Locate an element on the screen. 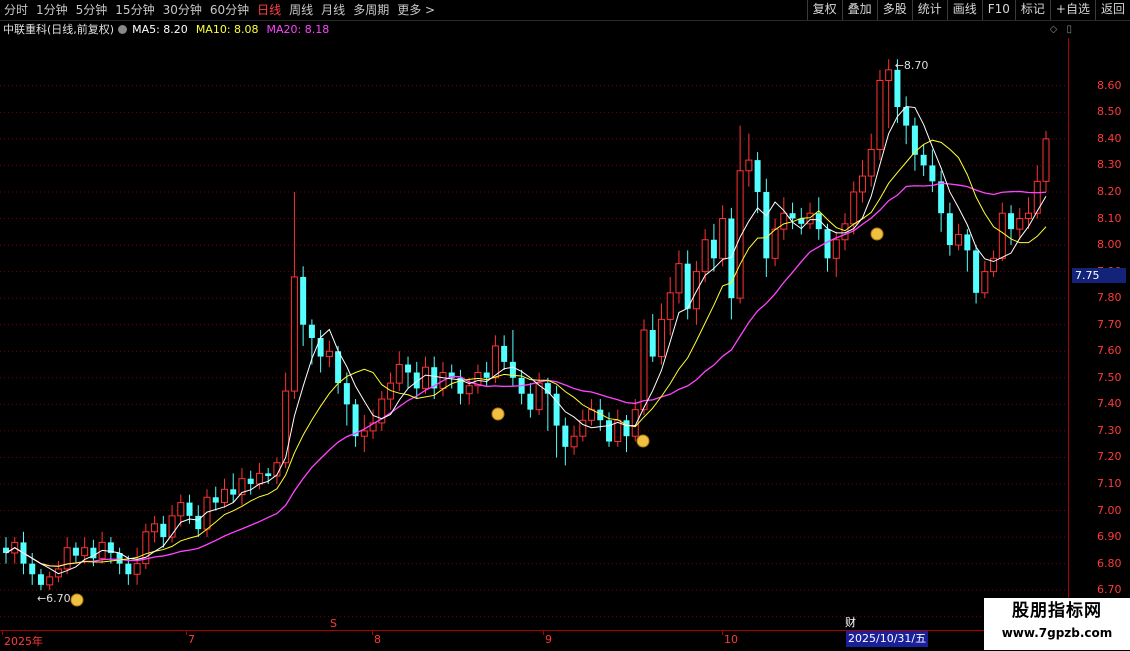 This screenshot has width=1130, height=651. x-tick-label: 2025年 is located at coordinates (23, 641).